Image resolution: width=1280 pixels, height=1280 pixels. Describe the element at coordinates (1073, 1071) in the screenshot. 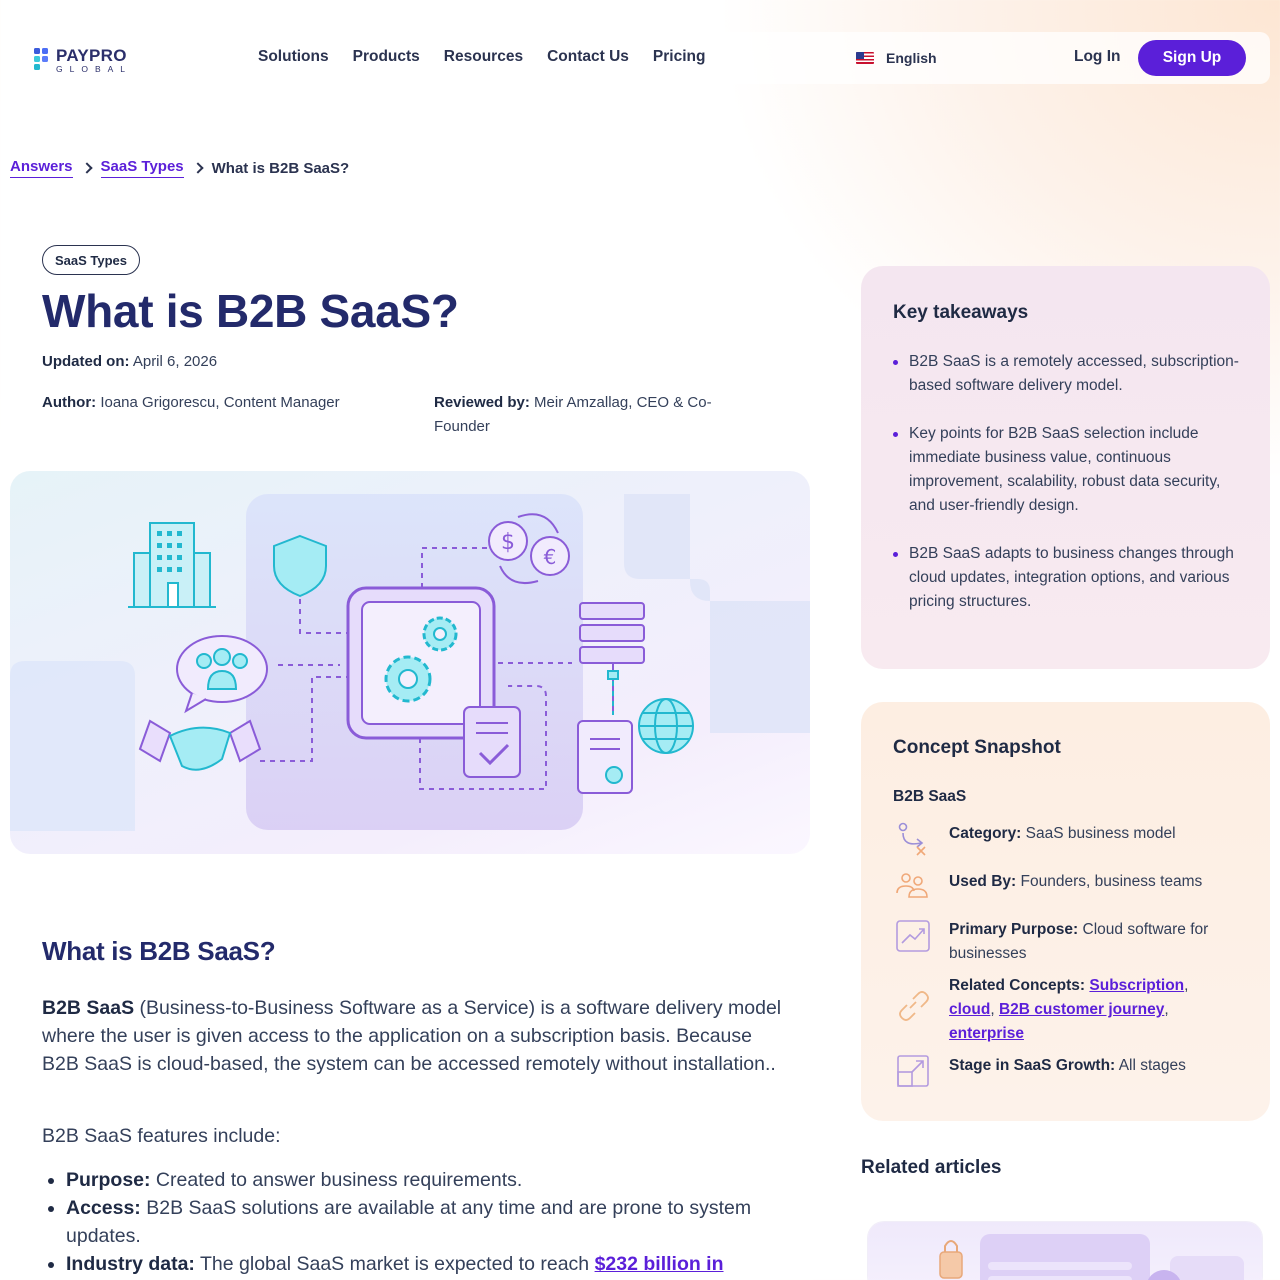

I see `snapshot-stage: Stage in SaaS Growth: All stages` at that location.